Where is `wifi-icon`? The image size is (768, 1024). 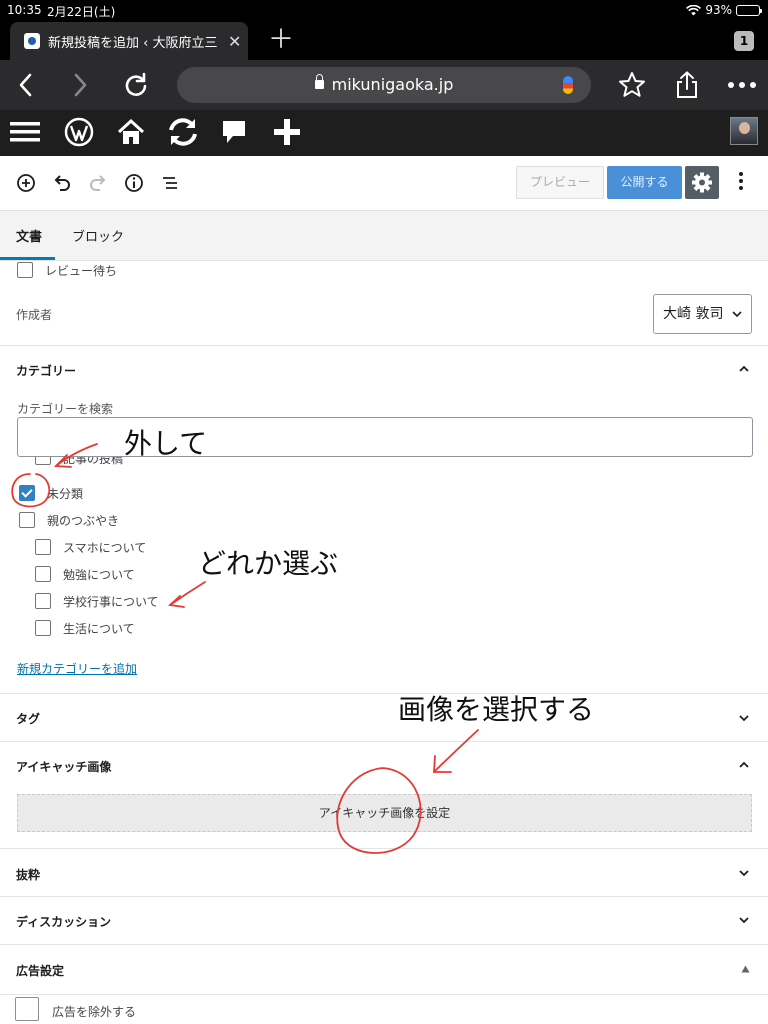 wifi-icon is located at coordinates (694, 9).